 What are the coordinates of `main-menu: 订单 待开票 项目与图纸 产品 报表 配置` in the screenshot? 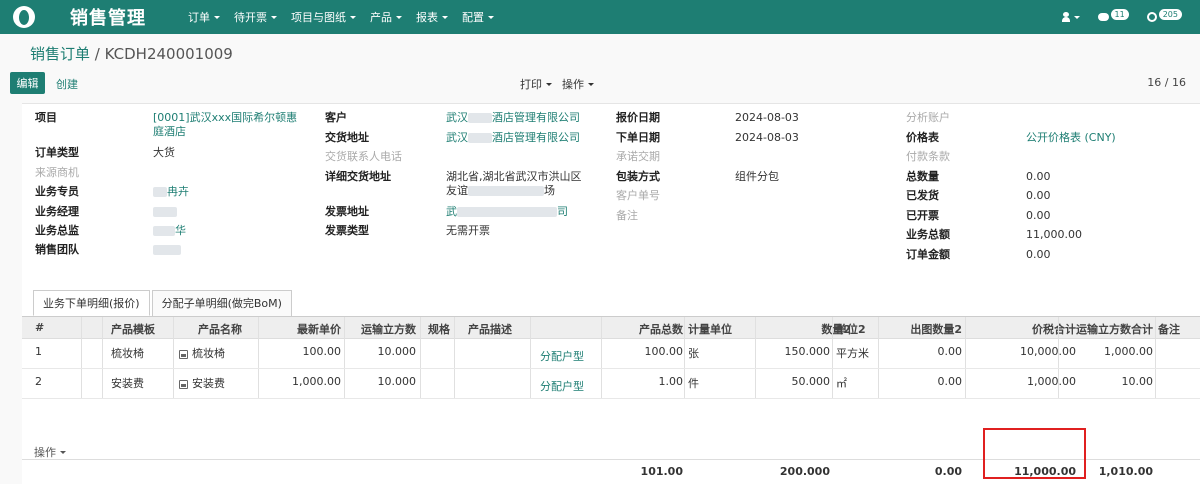 It's located at (348, 17).